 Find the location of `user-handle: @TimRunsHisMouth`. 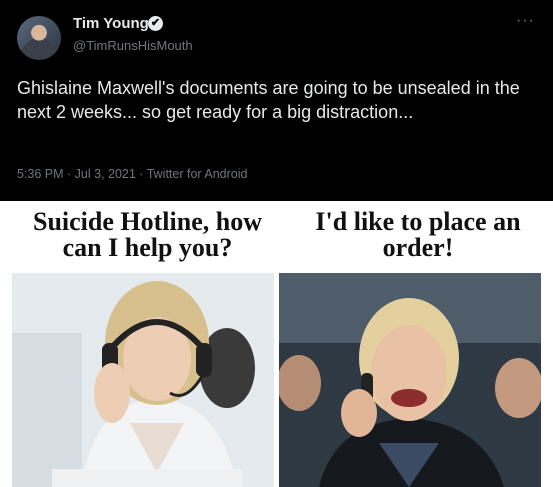

user-handle: @TimRunsHisMouth is located at coordinates (133, 45).